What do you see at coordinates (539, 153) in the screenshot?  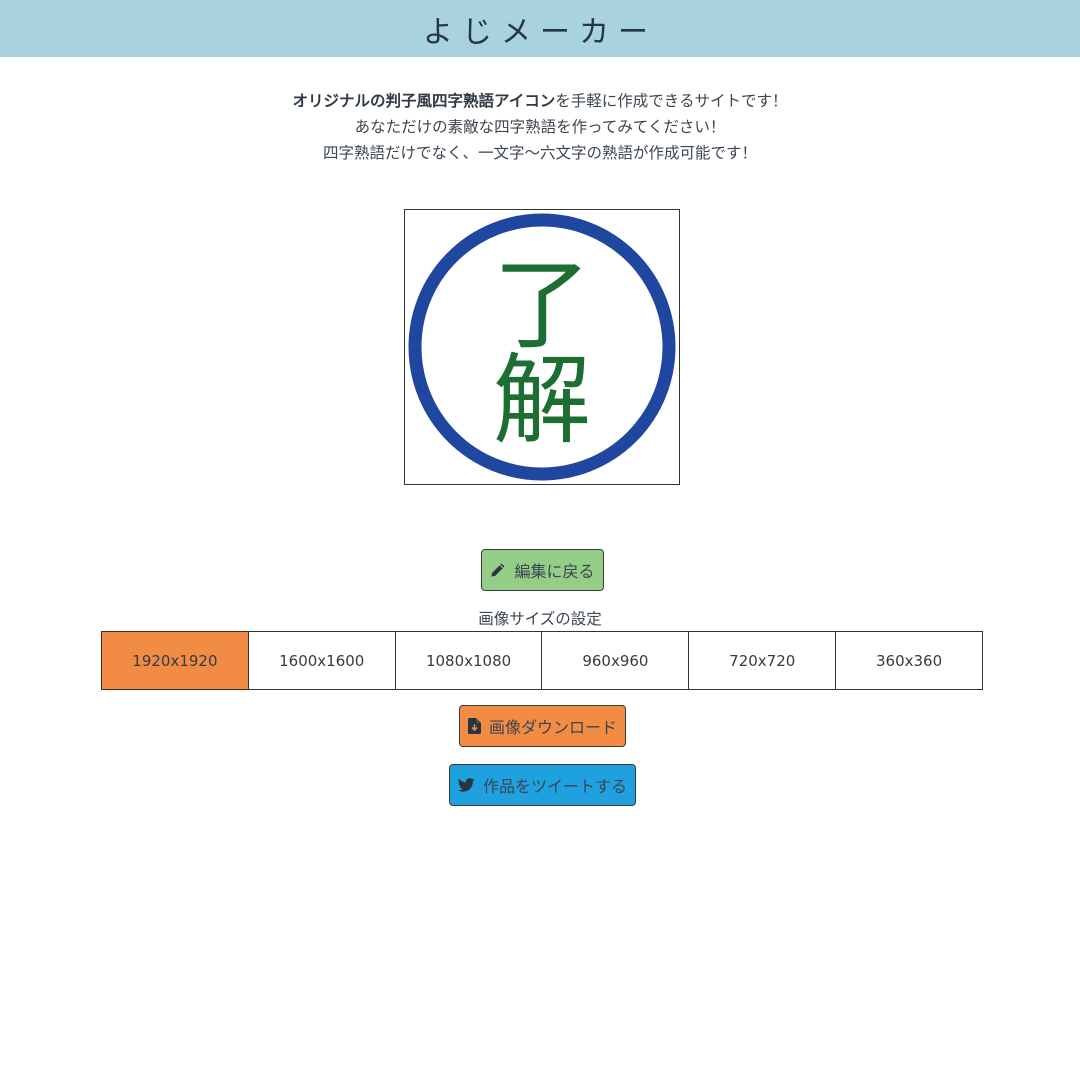 I see `intro-line-3: 四字熟語だけでなく、一文字〜六文字の熟語が作成可能です！` at bounding box center [539, 153].